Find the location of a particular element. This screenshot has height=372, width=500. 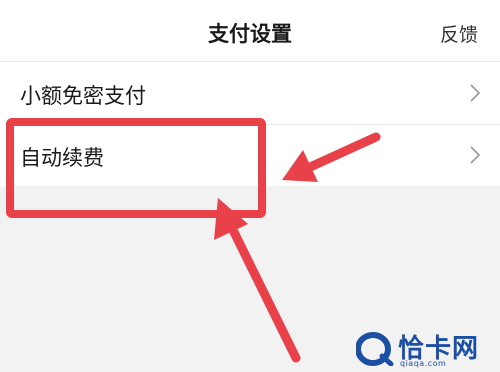

list-item-label: 自动续费 is located at coordinates (62, 158).